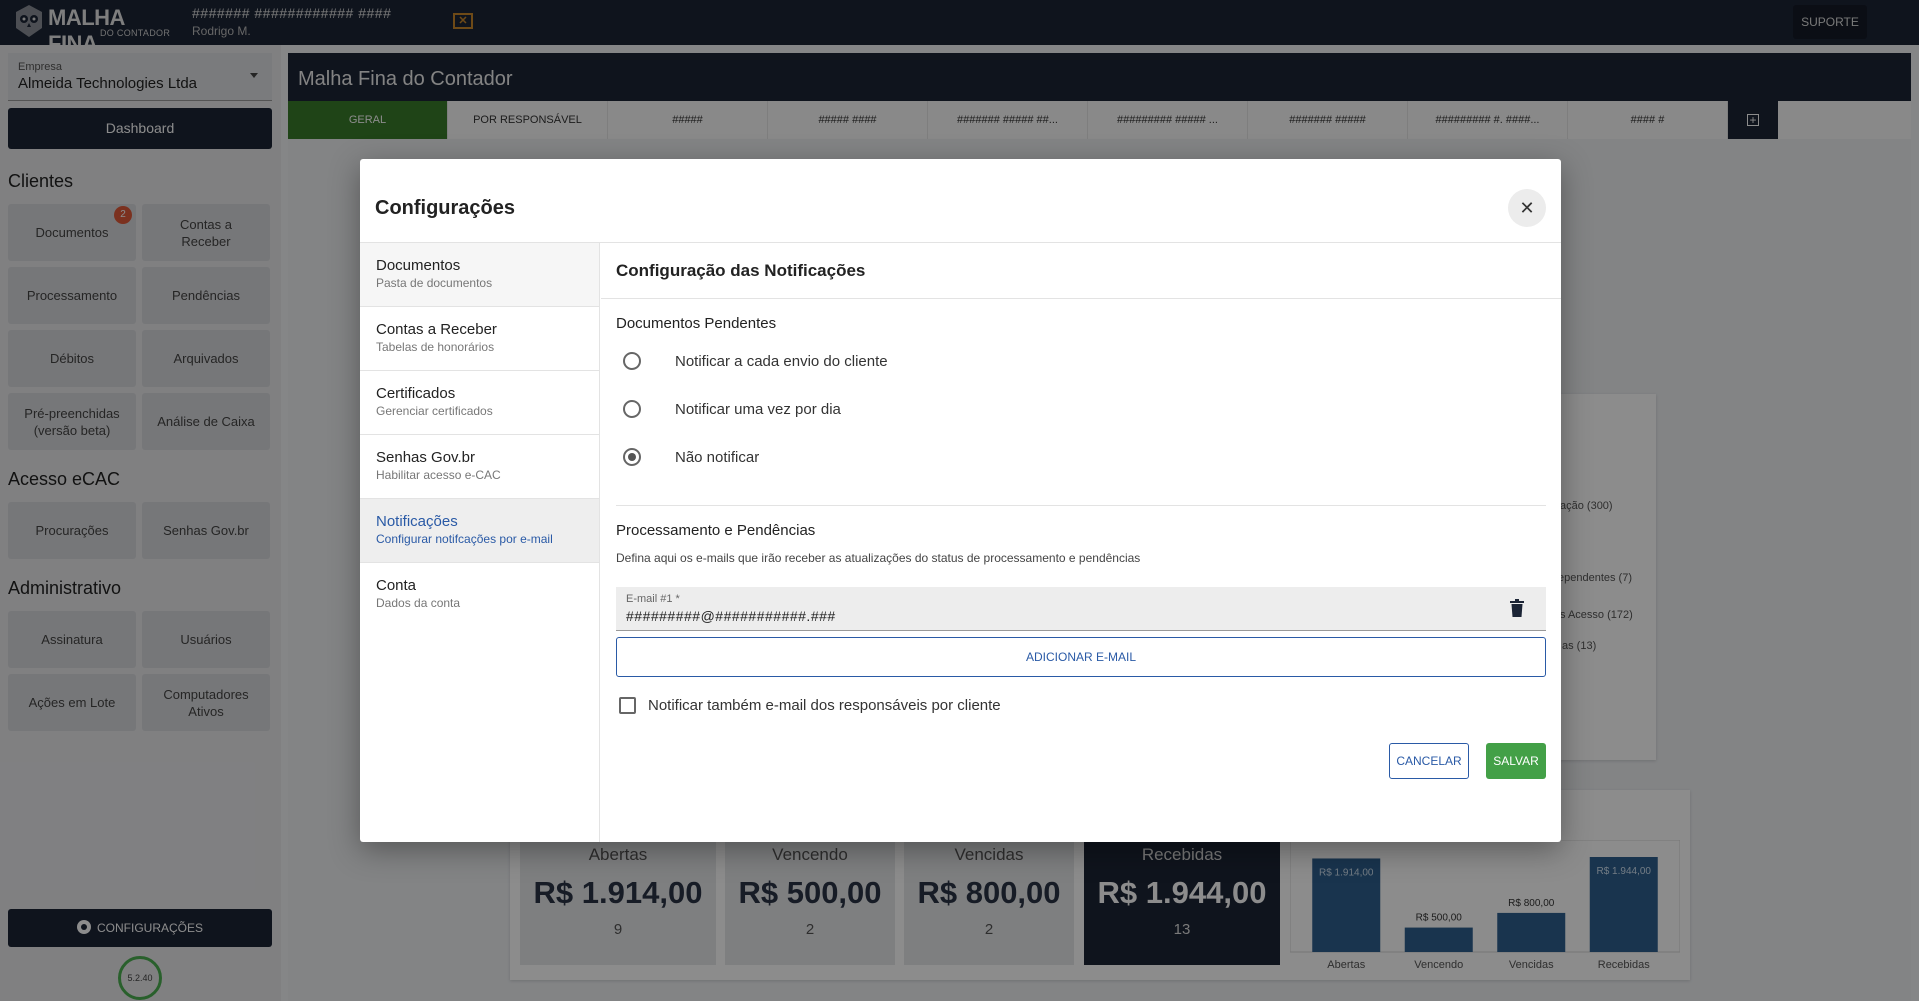  I want to click on nav-item-subtitle: Configurar notifcações por e-mail, so click(464, 539).